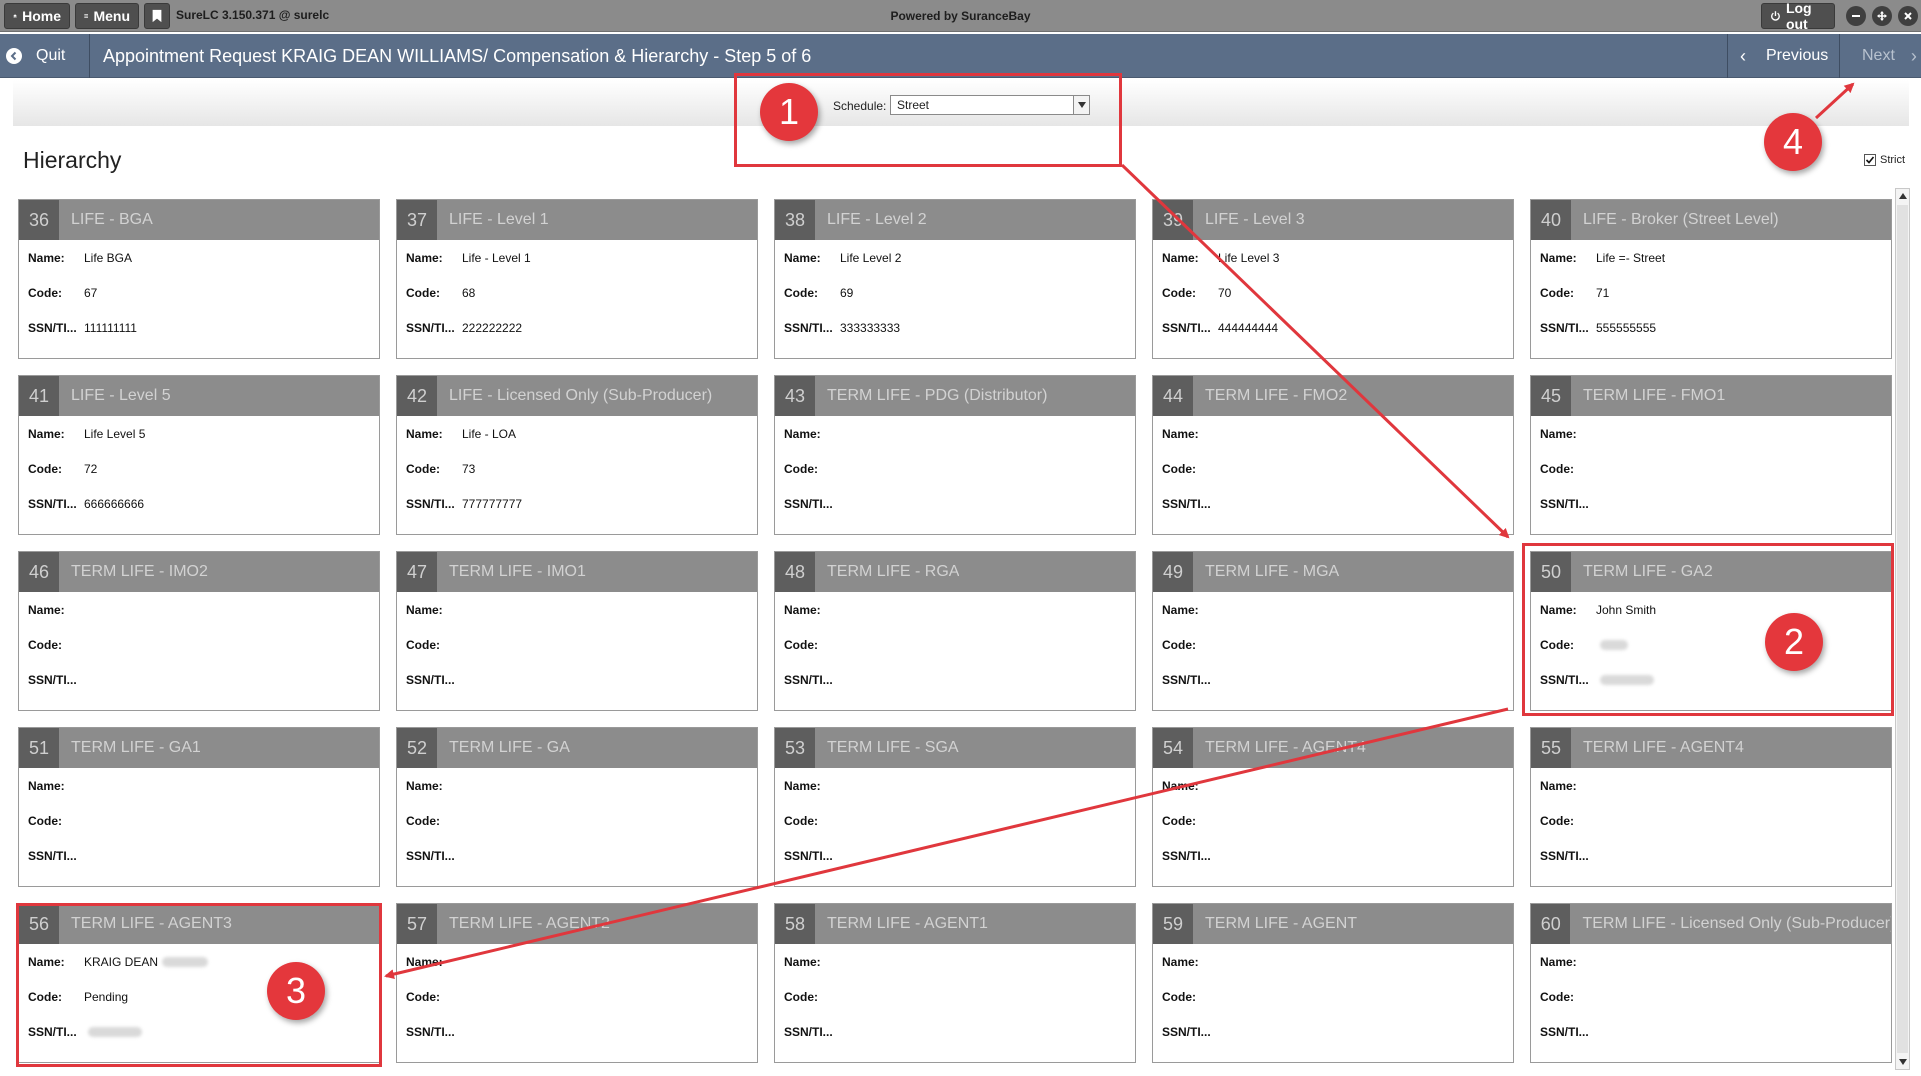 This screenshot has width=1921, height=1076. Describe the element at coordinates (1248, 327) in the screenshot. I see `card-ssn-value: 444444444` at that location.